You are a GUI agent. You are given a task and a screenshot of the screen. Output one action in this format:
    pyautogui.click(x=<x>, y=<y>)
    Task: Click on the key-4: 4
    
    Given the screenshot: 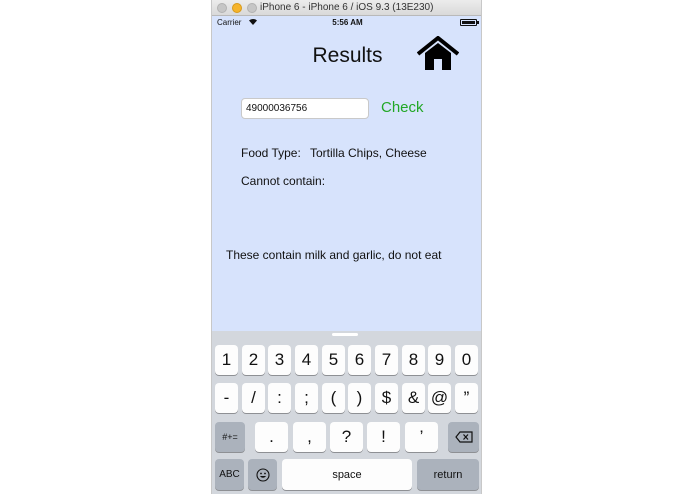 What is the action you would take?
    pyautogui.click(x=306, y=360)
    